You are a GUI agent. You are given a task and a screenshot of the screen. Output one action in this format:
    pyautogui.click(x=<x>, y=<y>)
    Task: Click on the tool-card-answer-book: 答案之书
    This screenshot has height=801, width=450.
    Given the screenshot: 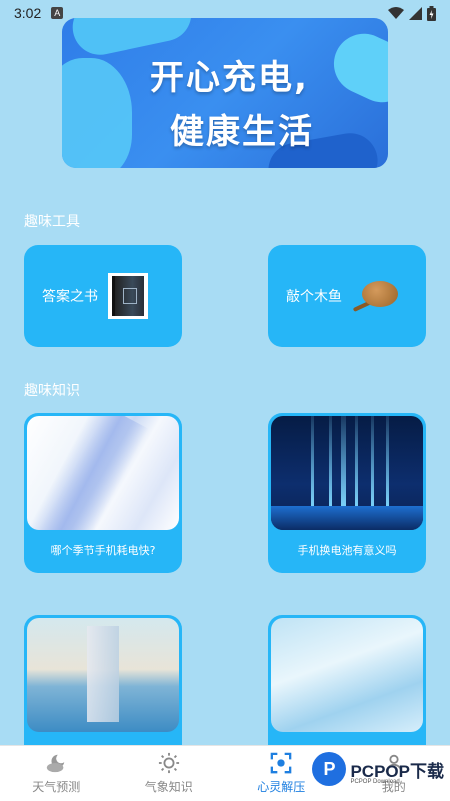 What is the action you would take?
    pyautogui.click(x=103, y=296)
    